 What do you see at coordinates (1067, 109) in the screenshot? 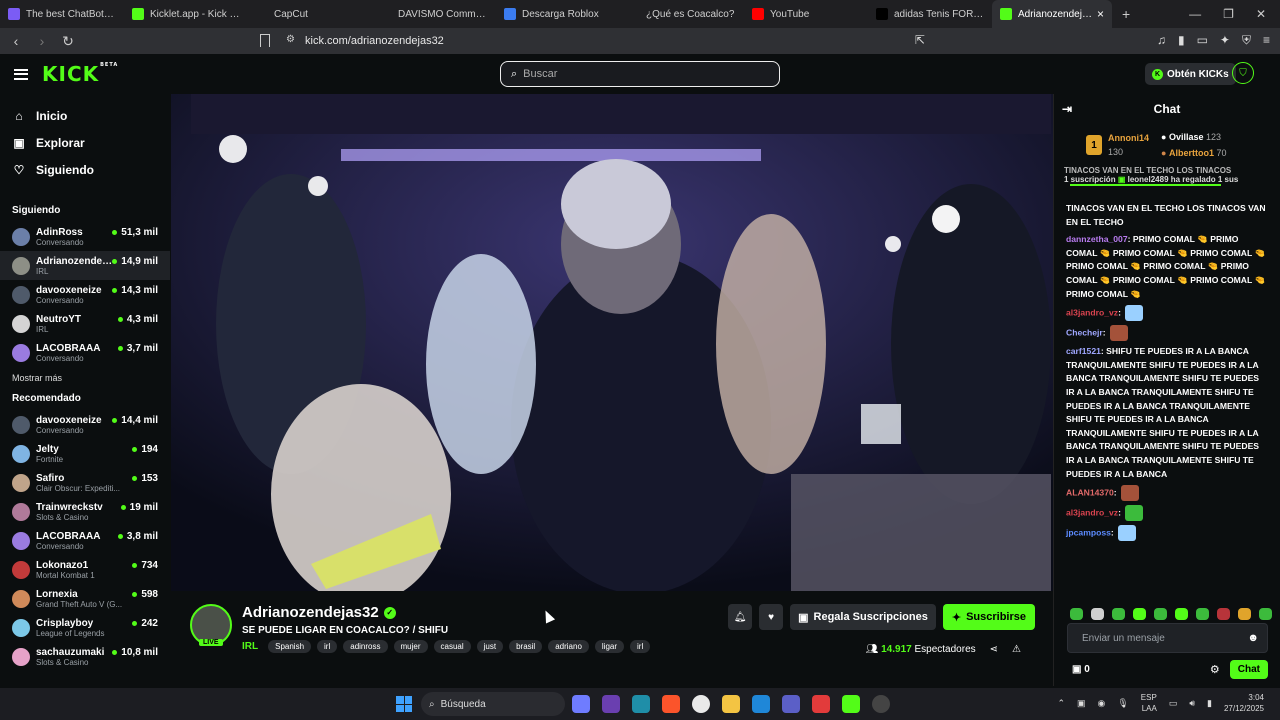
I see `collapse-chat-icon: ⇥` at bounding box center [1067, 109].